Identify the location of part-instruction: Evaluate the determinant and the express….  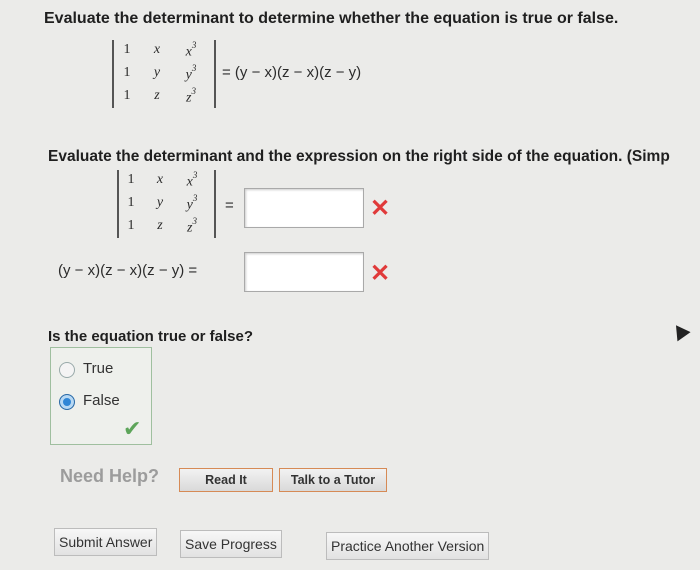
(359, 156).